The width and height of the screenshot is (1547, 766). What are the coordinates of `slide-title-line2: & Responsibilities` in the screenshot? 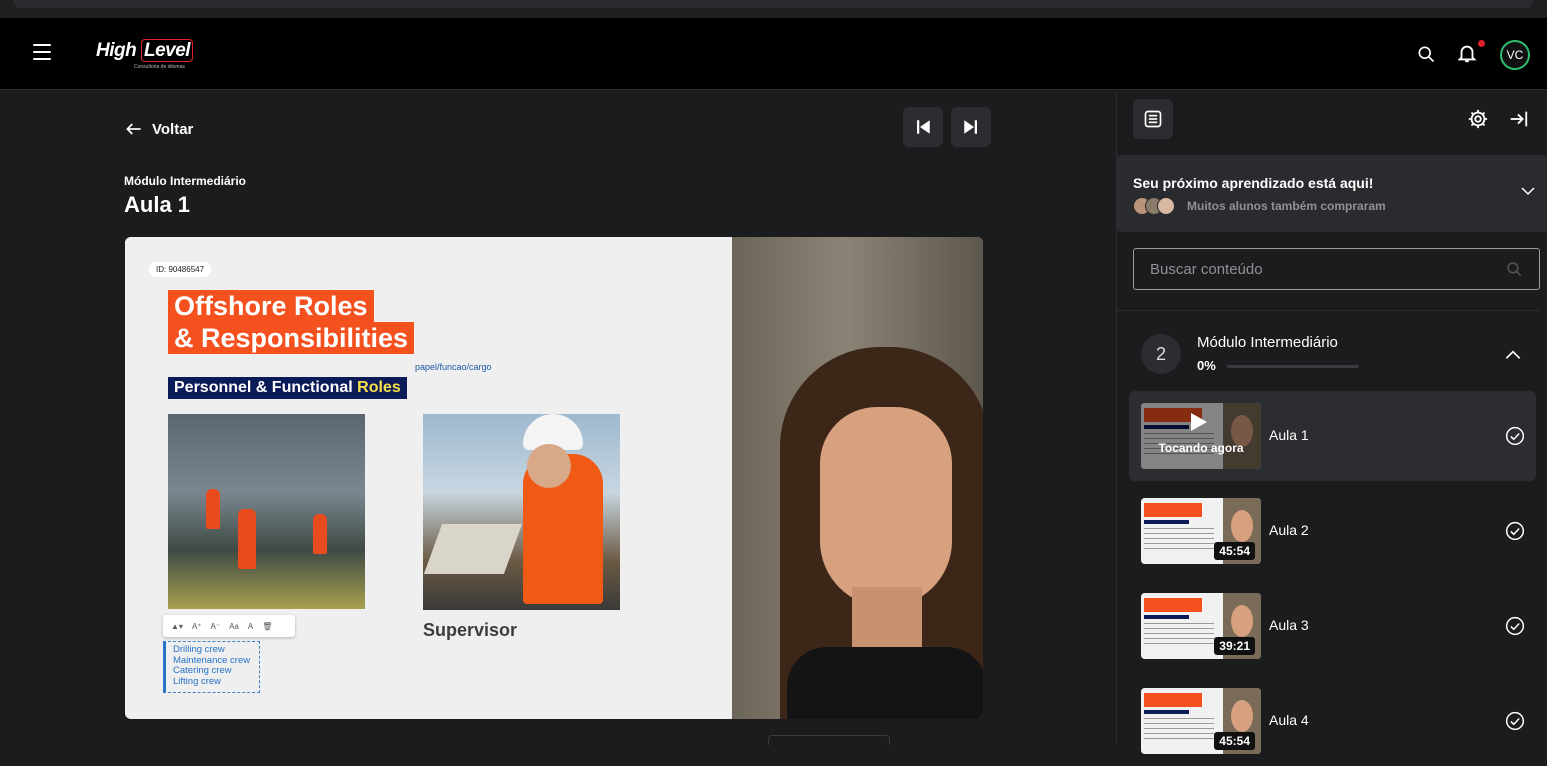 It's located at (291, 338).